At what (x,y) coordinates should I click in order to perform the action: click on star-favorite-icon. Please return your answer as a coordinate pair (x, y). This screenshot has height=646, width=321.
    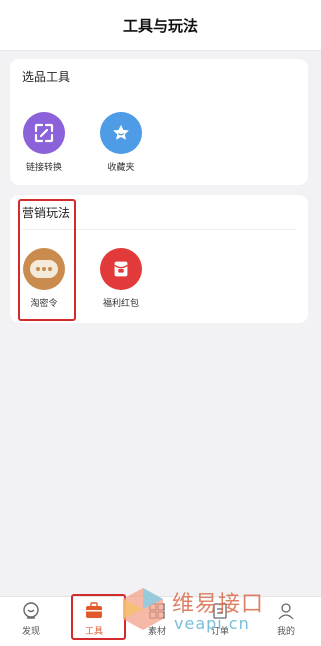
    Looking at the image, I should click on (121, 133).